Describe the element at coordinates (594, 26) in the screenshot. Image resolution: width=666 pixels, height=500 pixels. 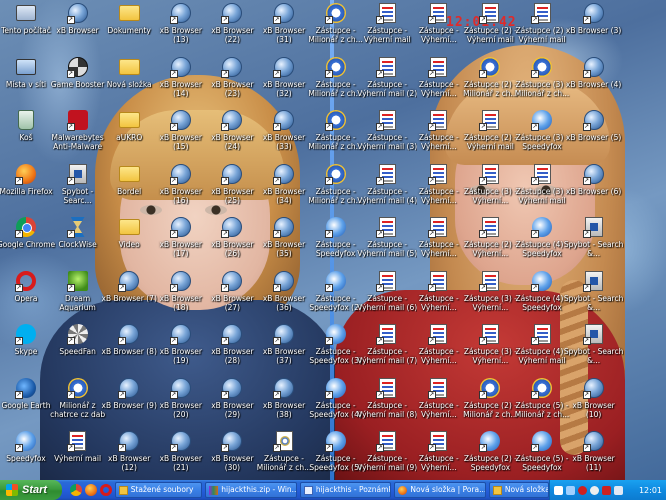
I see `desktop-icon: ↗ xB Browser (3)` at that location.